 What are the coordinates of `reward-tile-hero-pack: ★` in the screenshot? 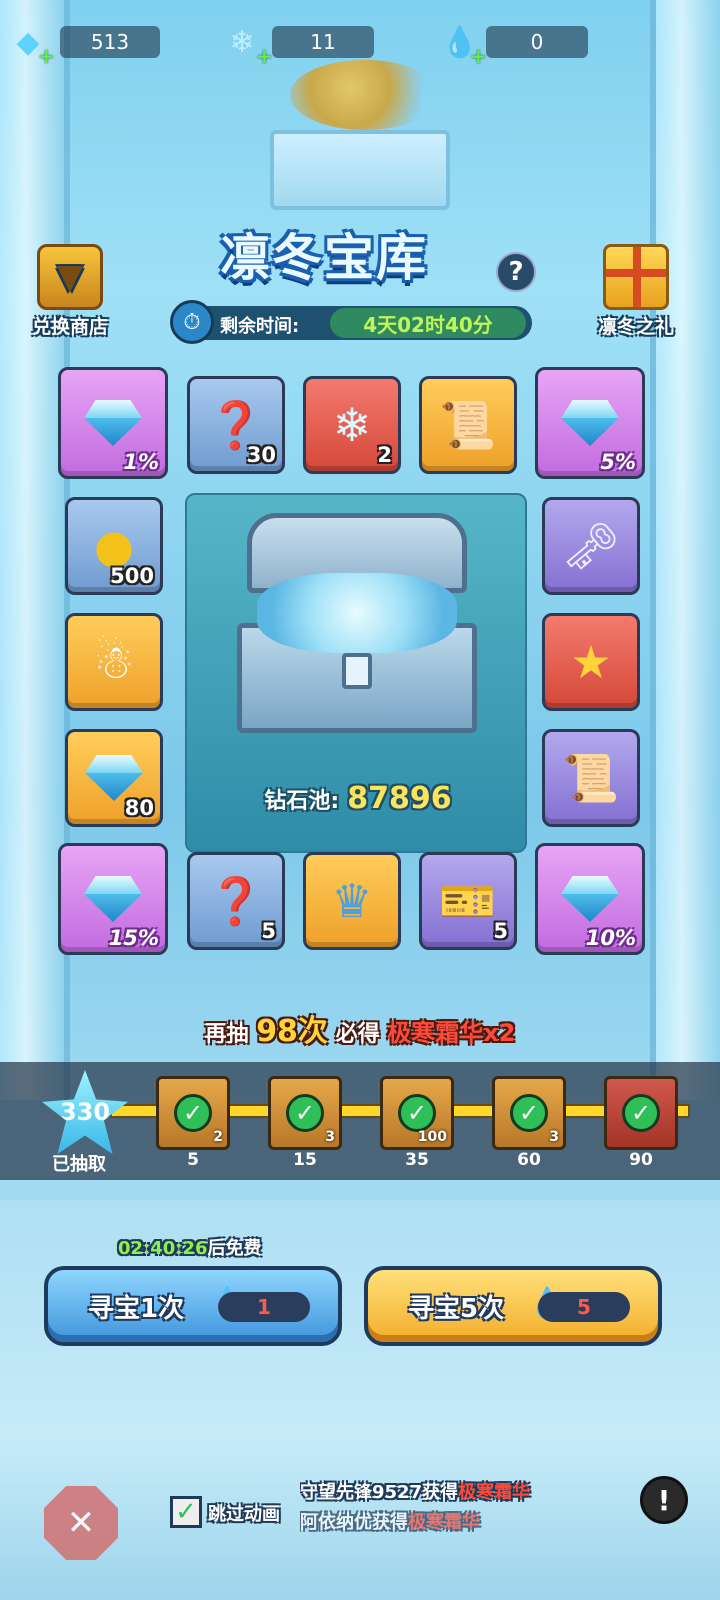 It's located at (591, 662).